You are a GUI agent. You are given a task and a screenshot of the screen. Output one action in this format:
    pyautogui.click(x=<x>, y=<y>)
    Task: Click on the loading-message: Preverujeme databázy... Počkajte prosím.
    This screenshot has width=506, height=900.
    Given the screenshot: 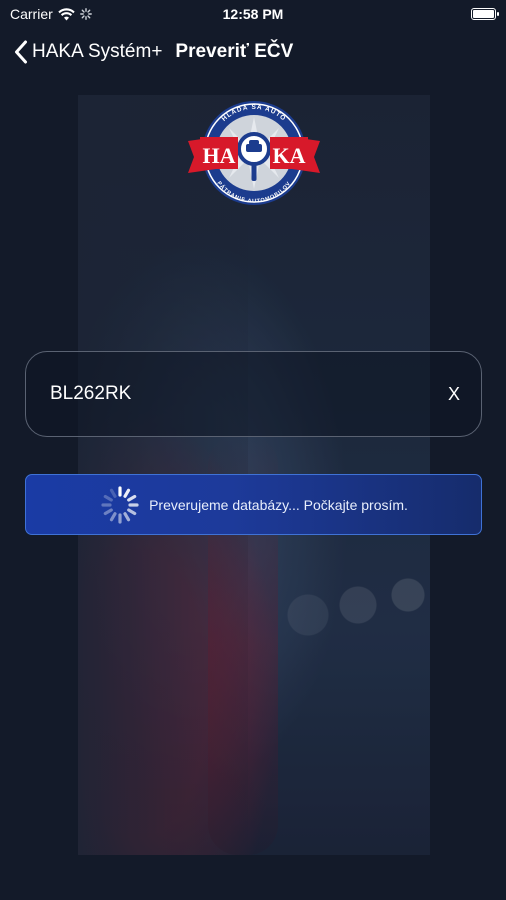 What is the action you would take?
    pyautogui.click(x=278, y=504)
    